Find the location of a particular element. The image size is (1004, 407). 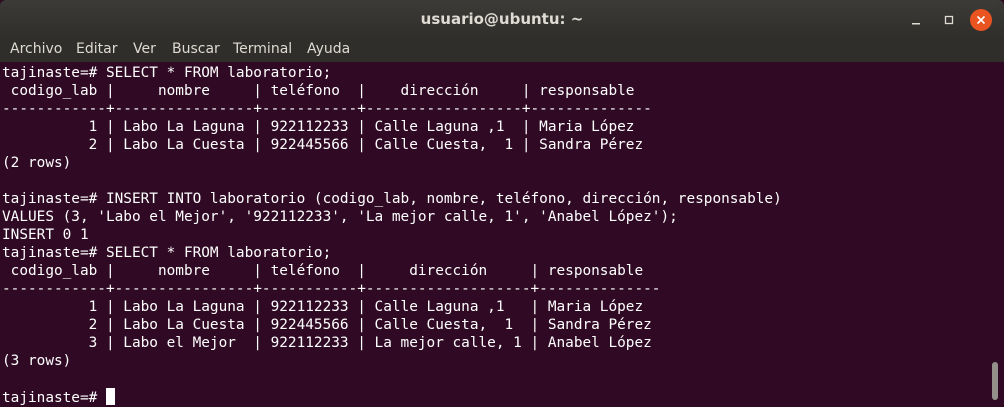

text-cursor is located at coordinates (110, 396).